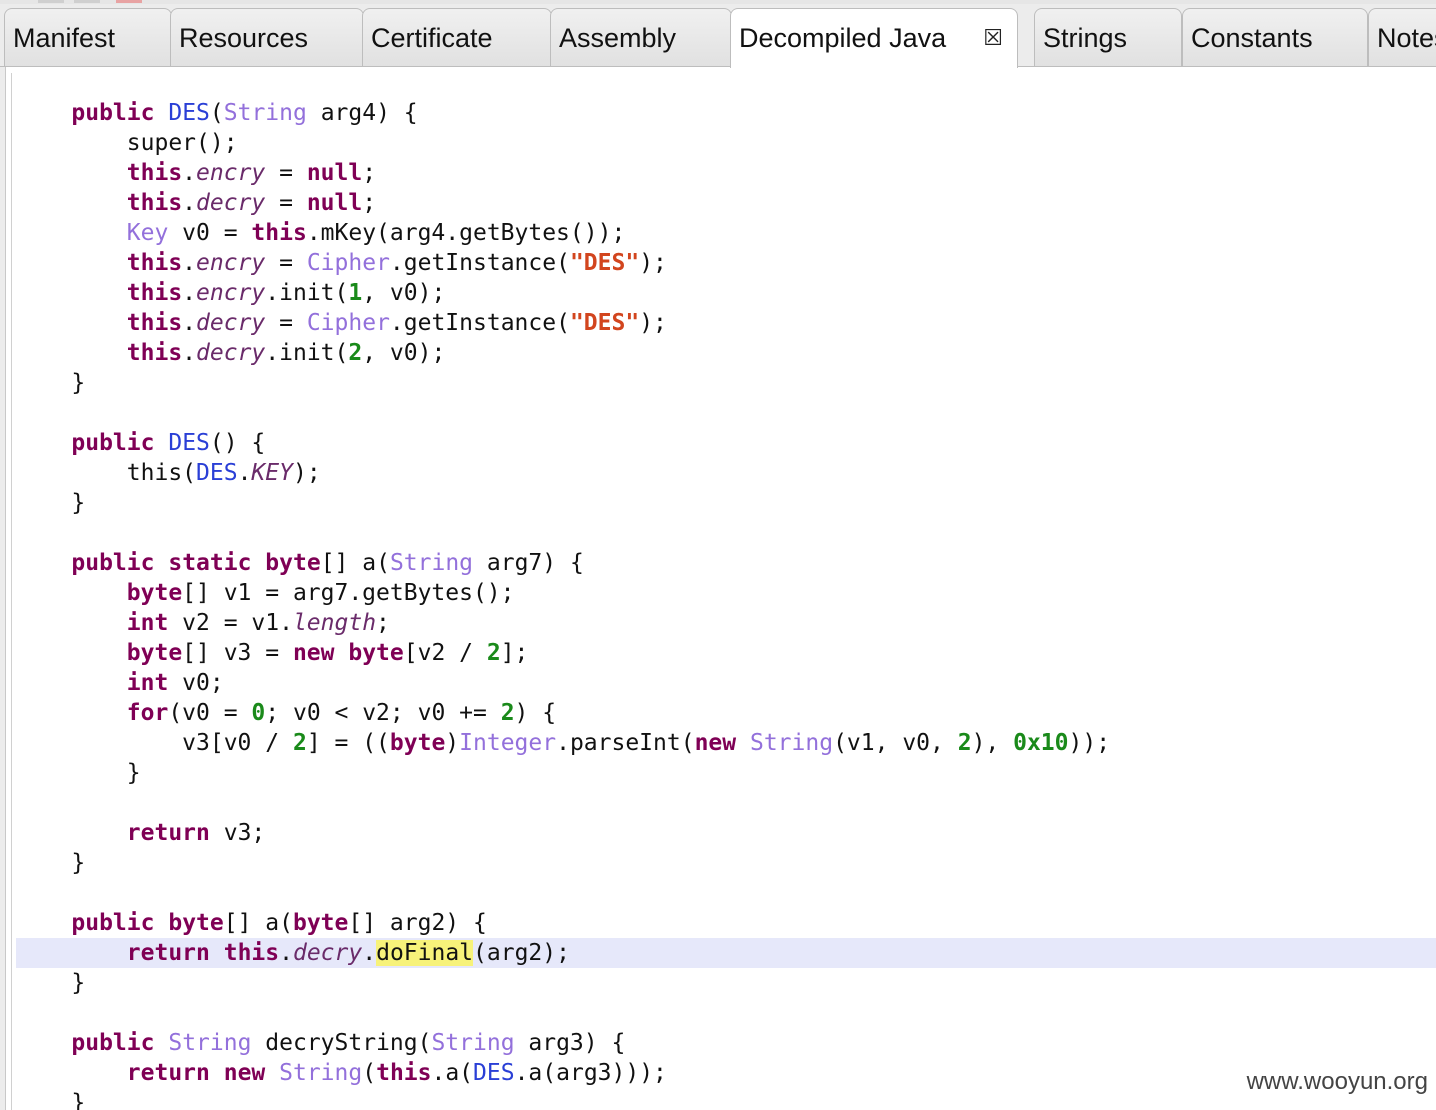 This screenshot has height=1110, width=1436. What do you see at coordinates (307, 293) in the screenshot?
I see `code-token: .init(` at bounding box center [307, 293].